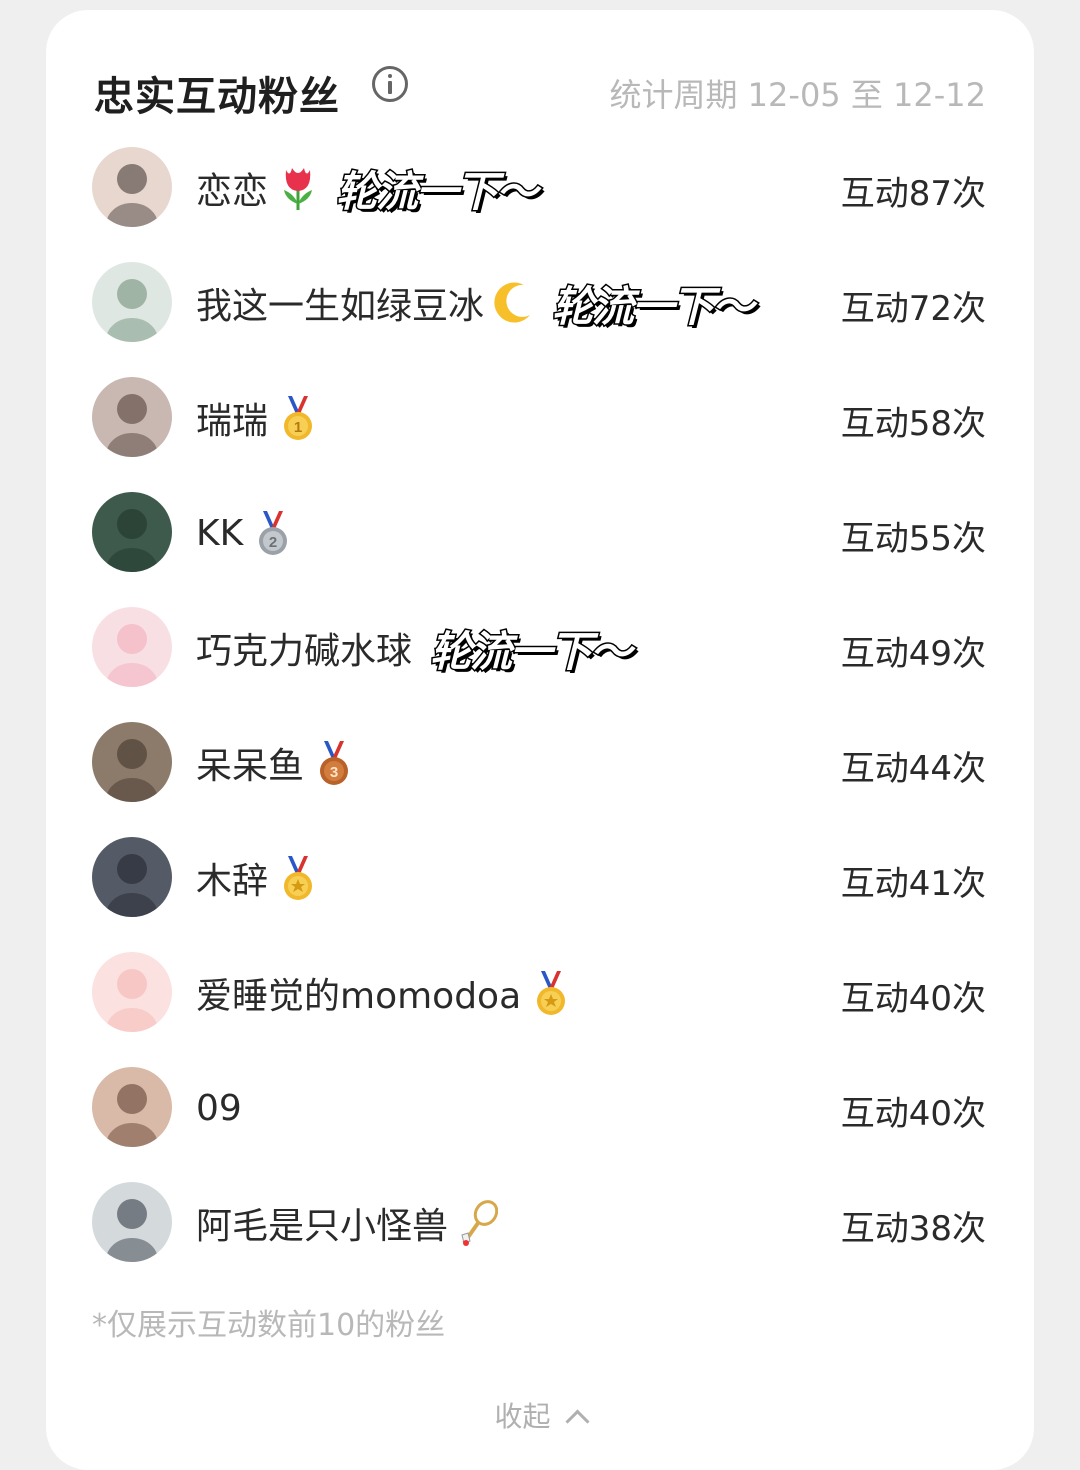  I want to click on card-title: 忠实互动粉丝, so click(217, 97).